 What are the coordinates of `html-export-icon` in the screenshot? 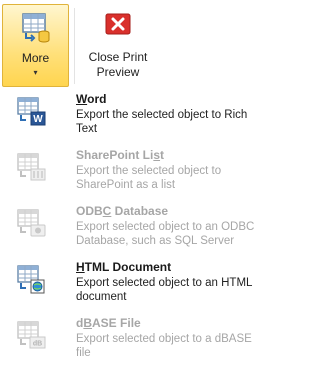 It's located at (31, 279).